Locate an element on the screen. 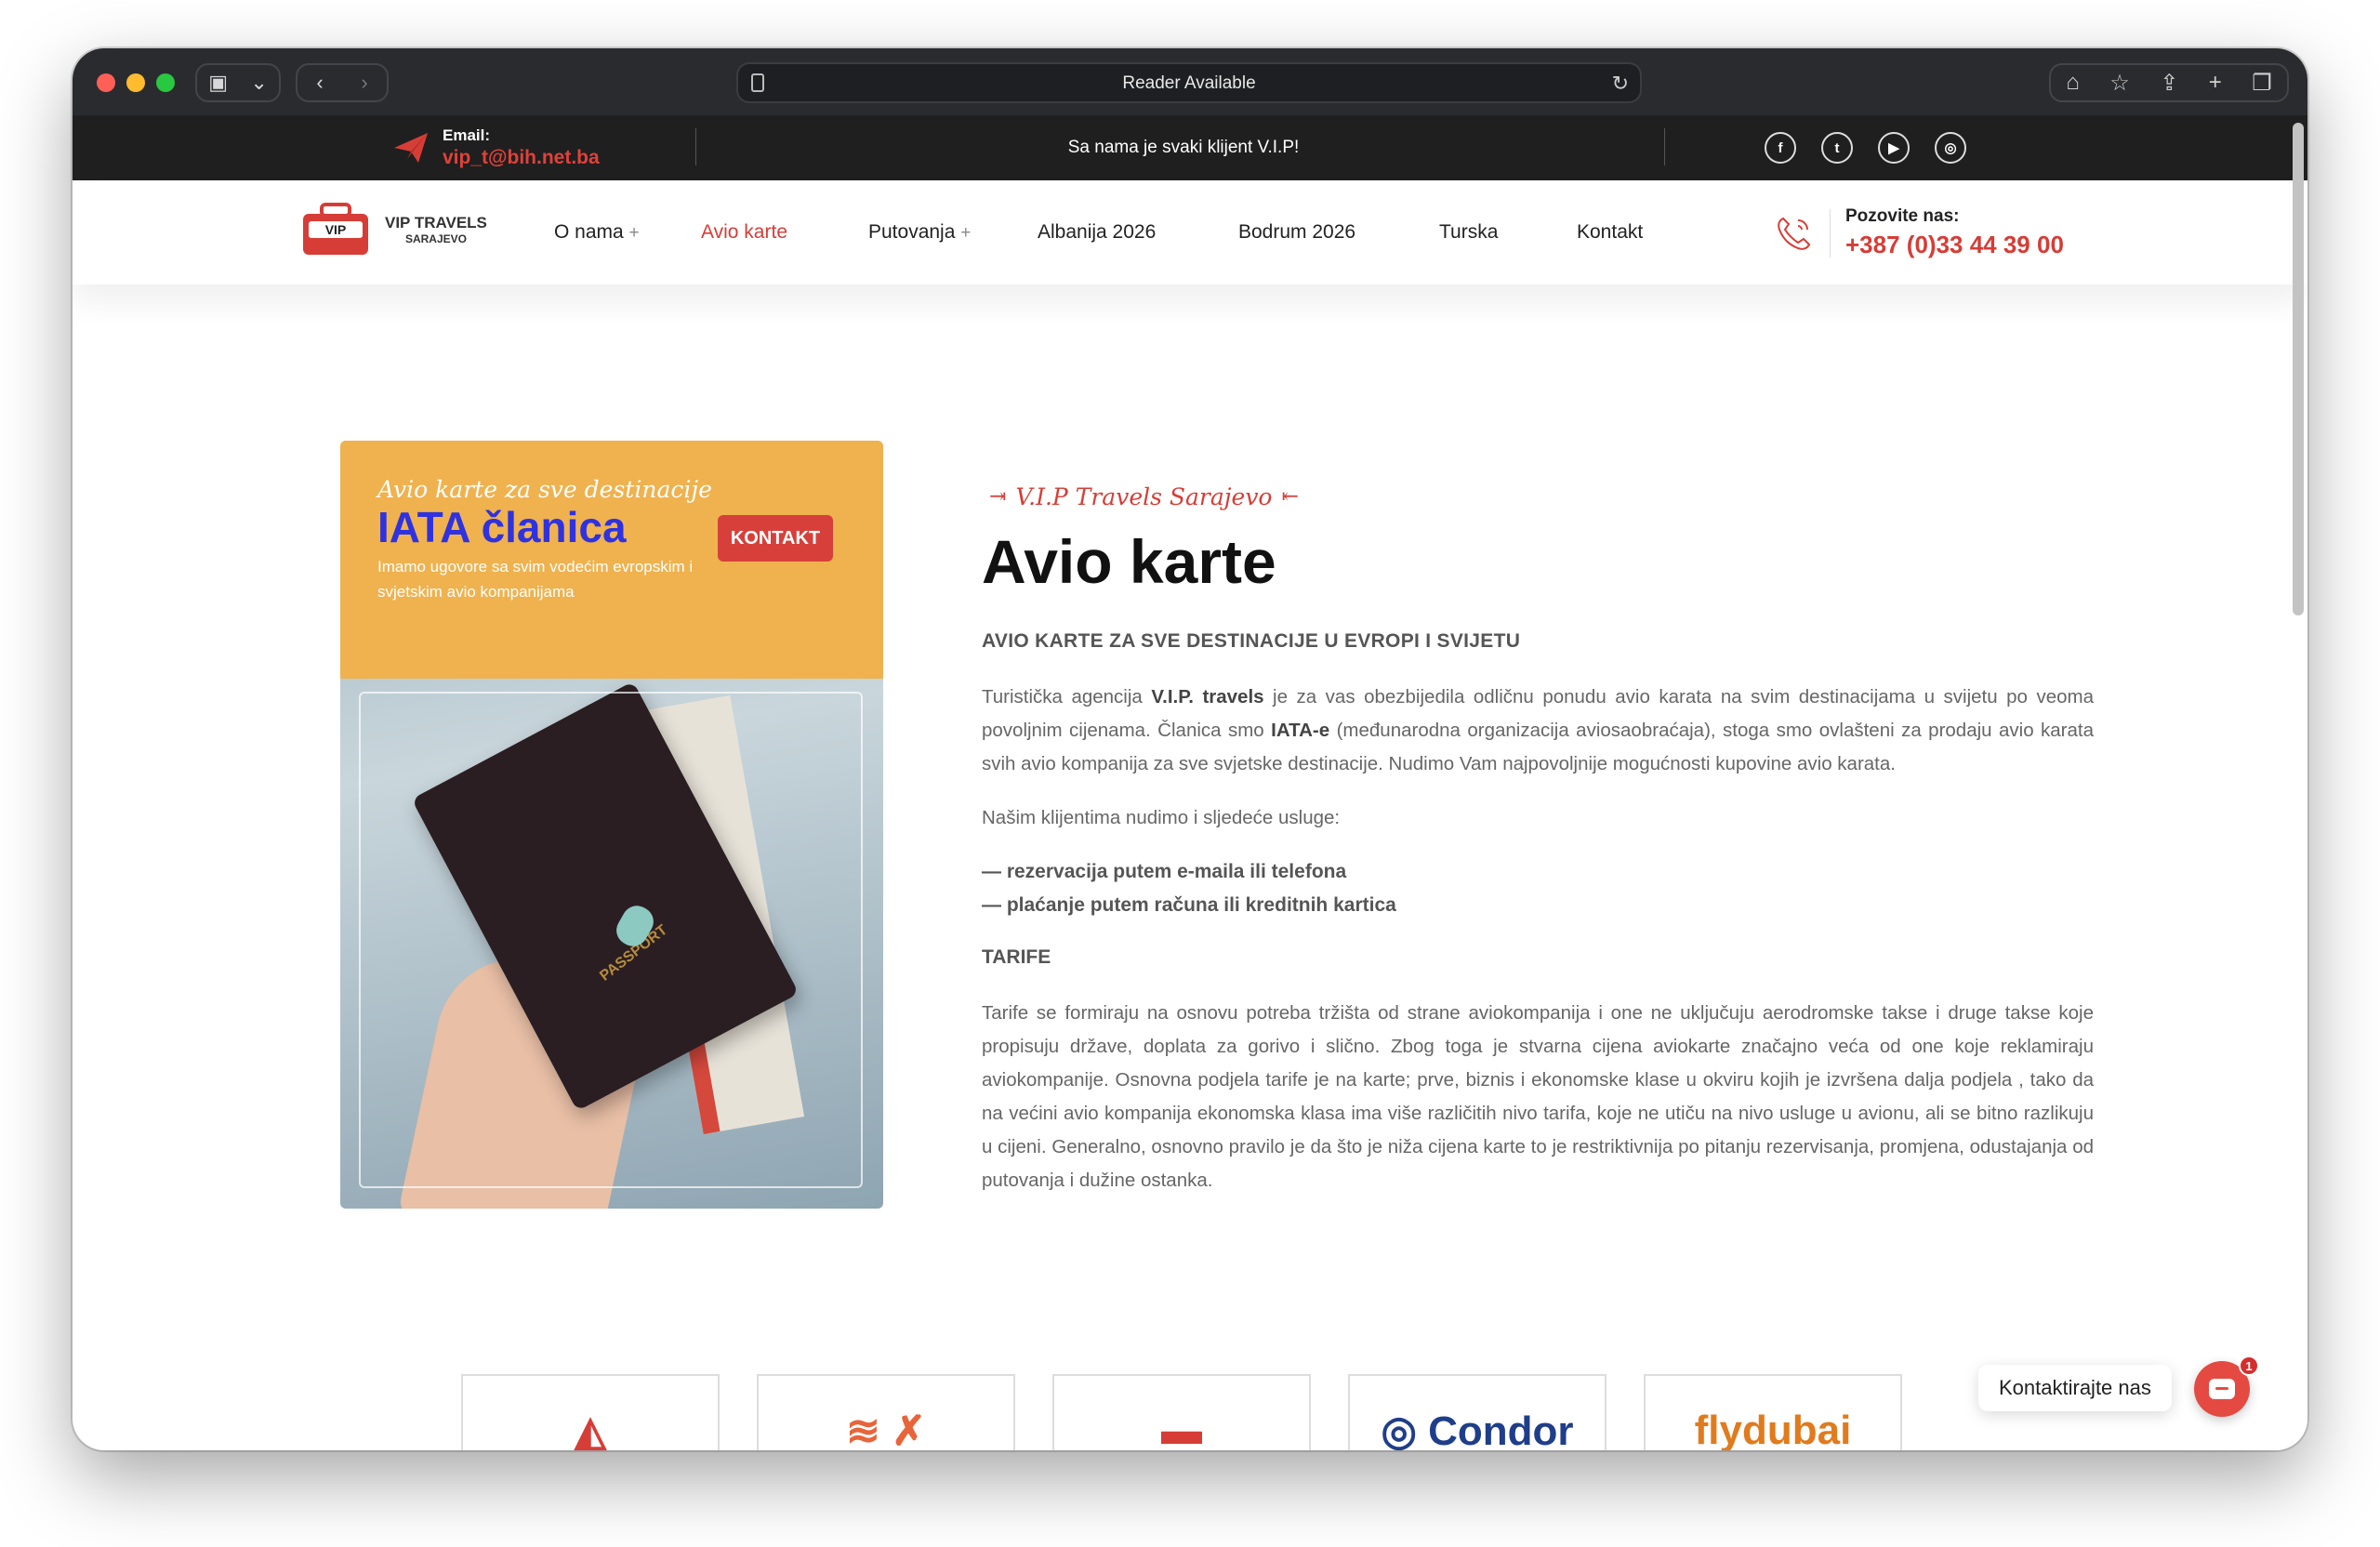 The width and height of the screenshot is (2380, 1547). tarife-heading: TARIFE is located at coordinates (1016, 957).